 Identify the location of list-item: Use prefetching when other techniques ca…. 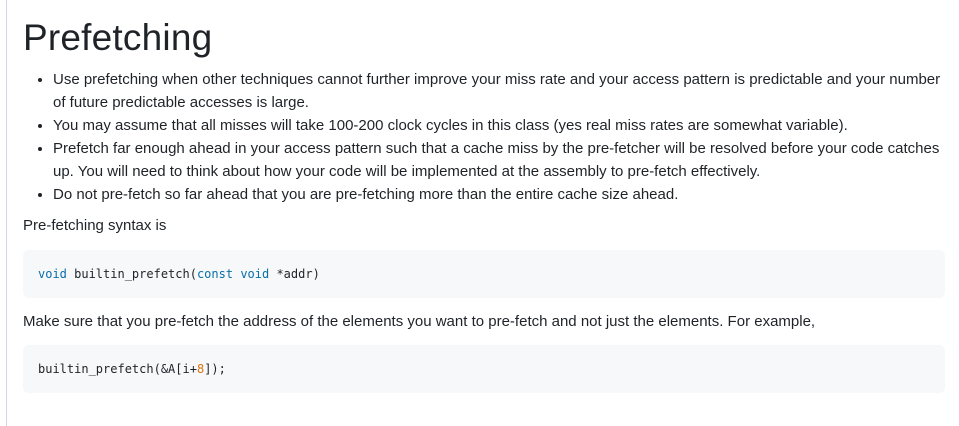
(500, 91).